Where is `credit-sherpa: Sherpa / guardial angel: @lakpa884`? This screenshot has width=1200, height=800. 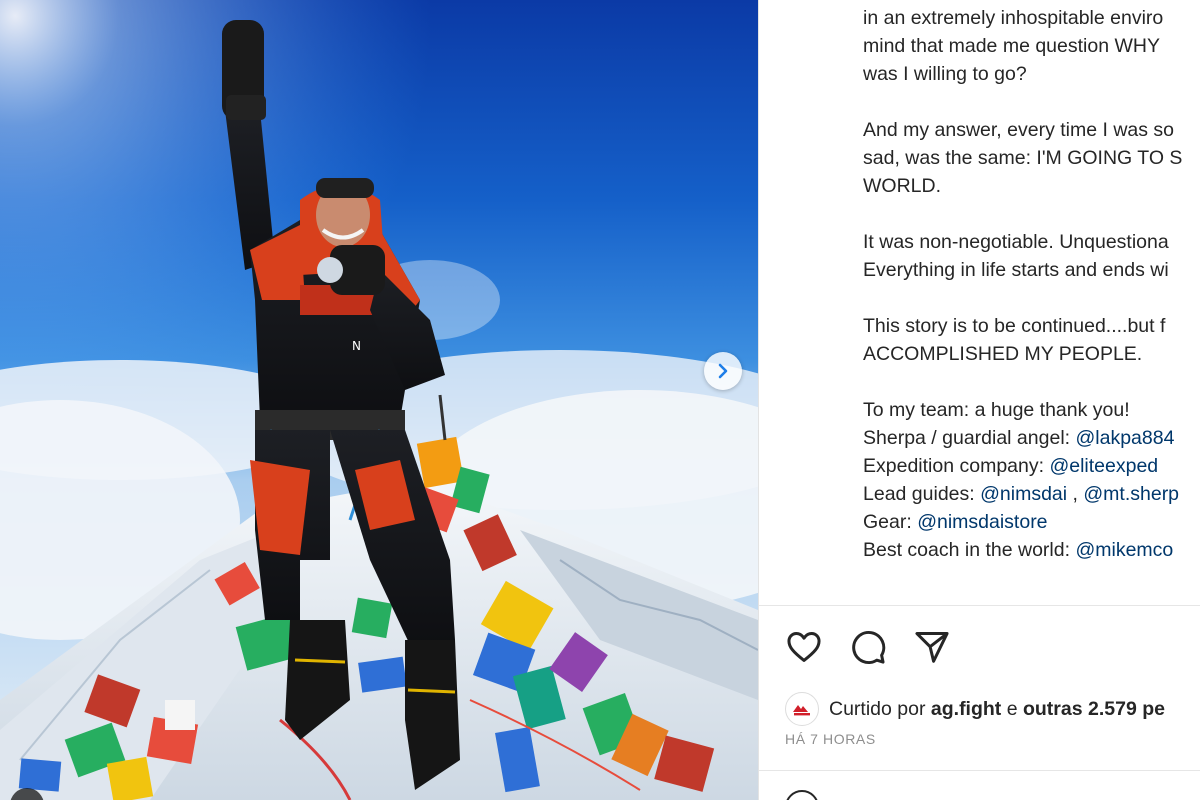
credit-sherpa: Sherpa / guardial angel: @lakpa884 is located at coordinates (1031, 438).